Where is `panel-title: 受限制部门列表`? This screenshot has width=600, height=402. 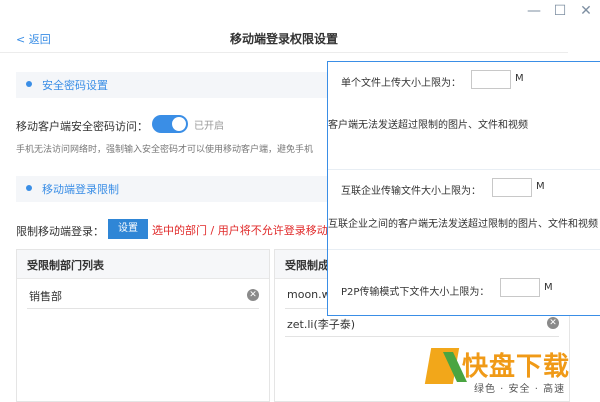 panel-title: 受限制部门列表 is located at coordinates (65, 265).